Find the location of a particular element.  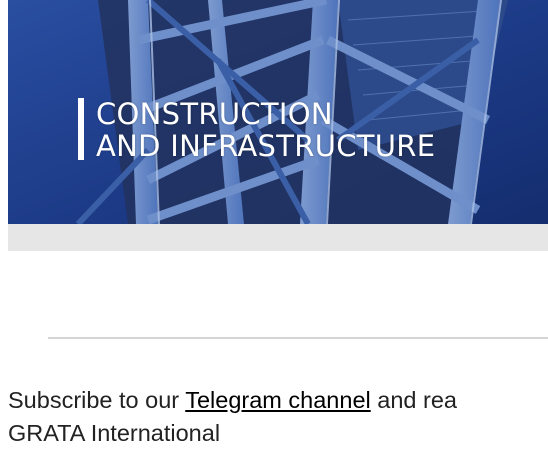

section-divider is located at coordinates (298, 338).